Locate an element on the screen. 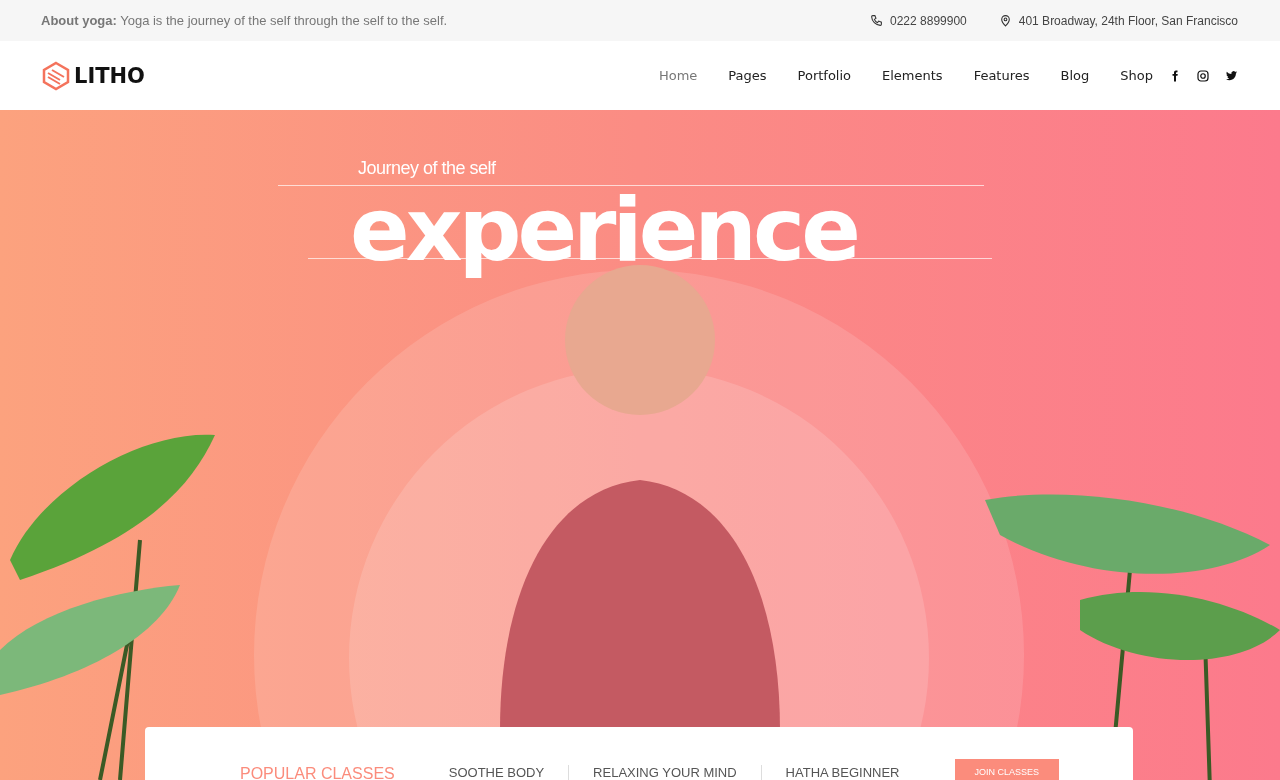 The image size is (1280, 780). nav-link: Home is located at coordinates (678, 75).